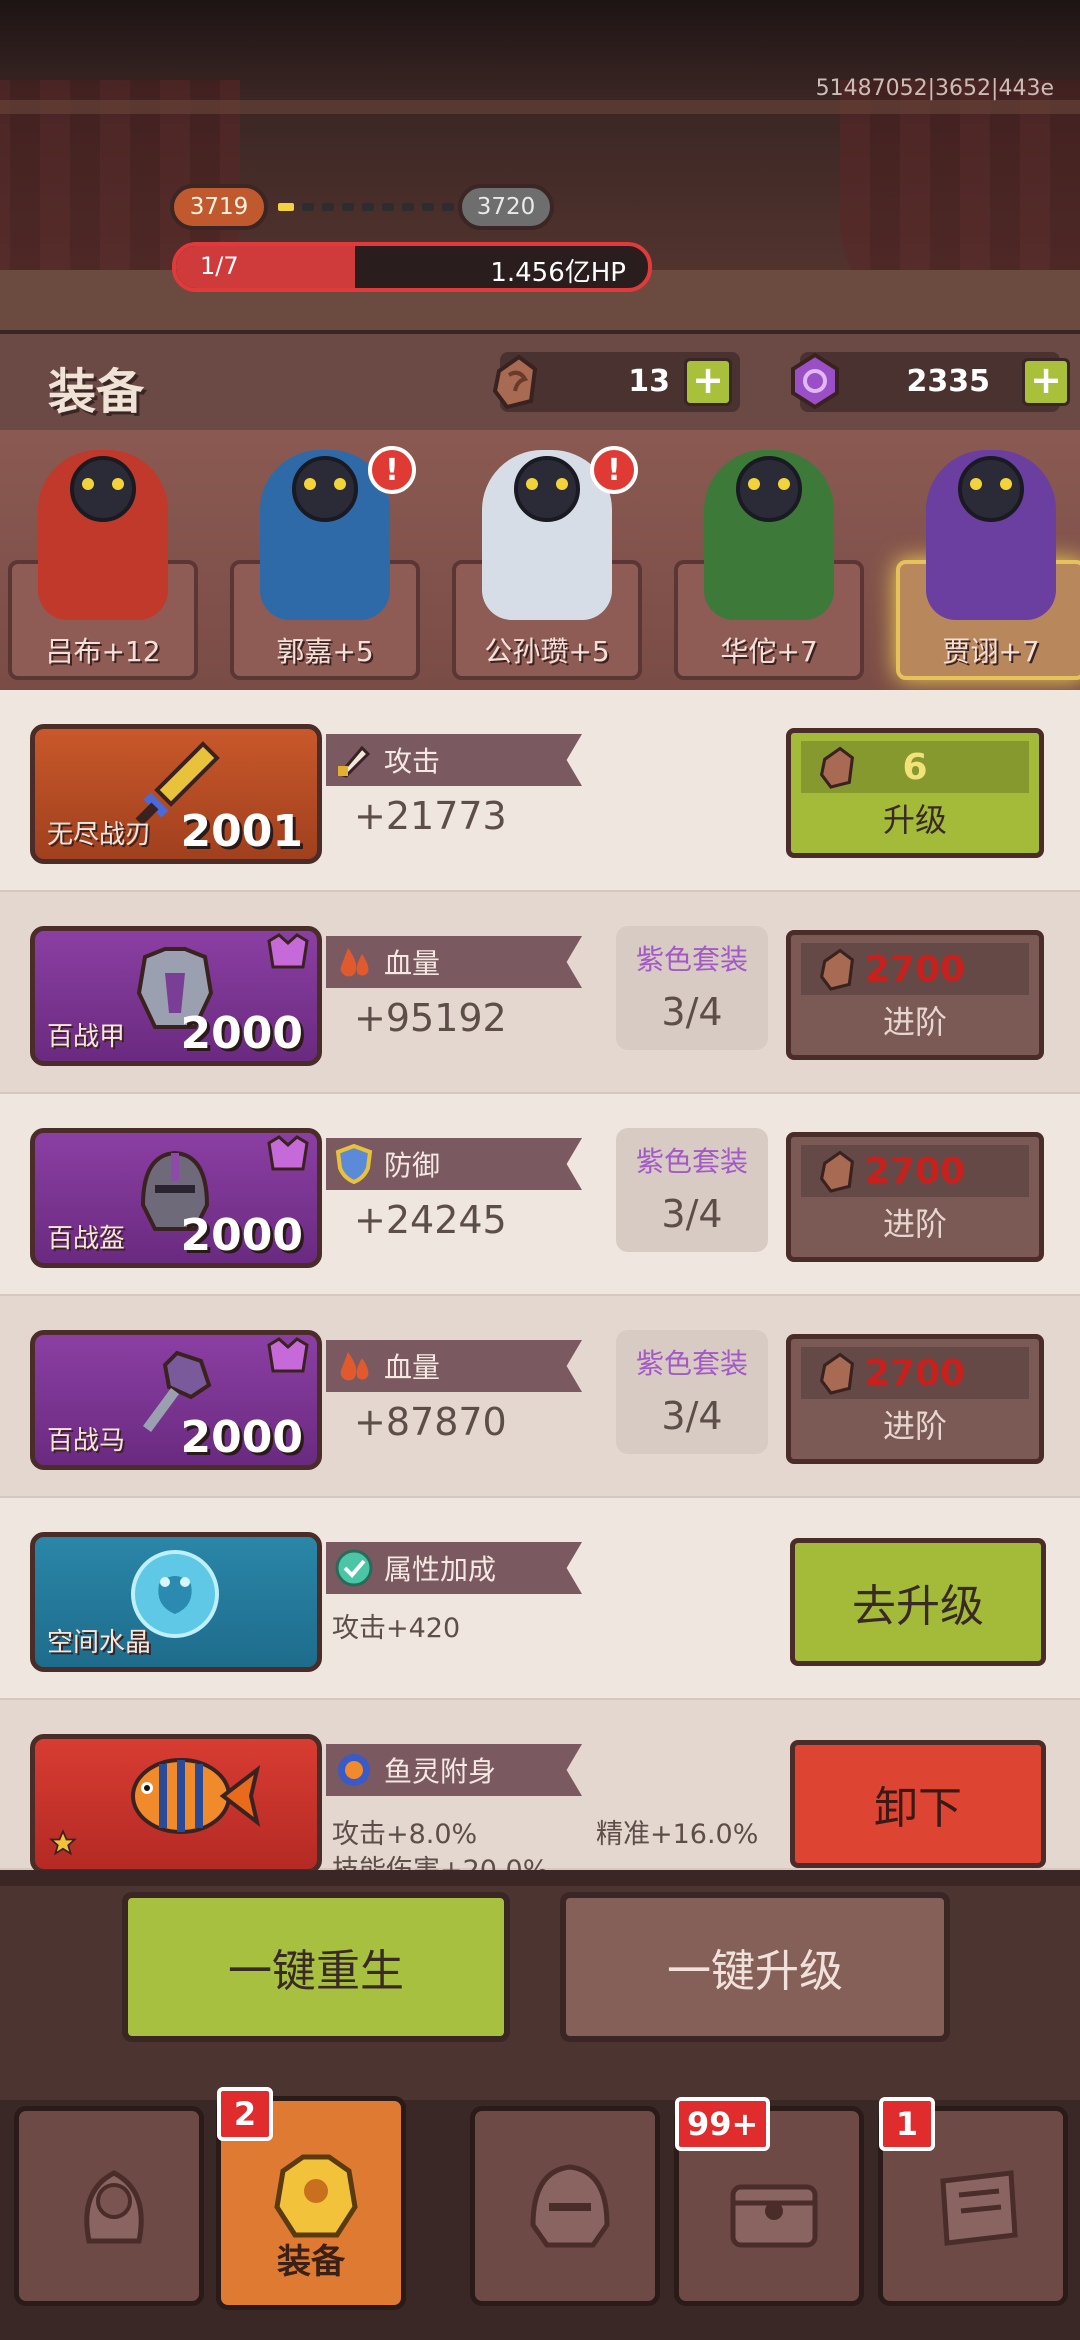 The height and width of the screenshot is (2340, 1080). Describe the element at coordinates (176, 1602) in the screenshot. I see `crystal-card: 空间水晶` at that location.